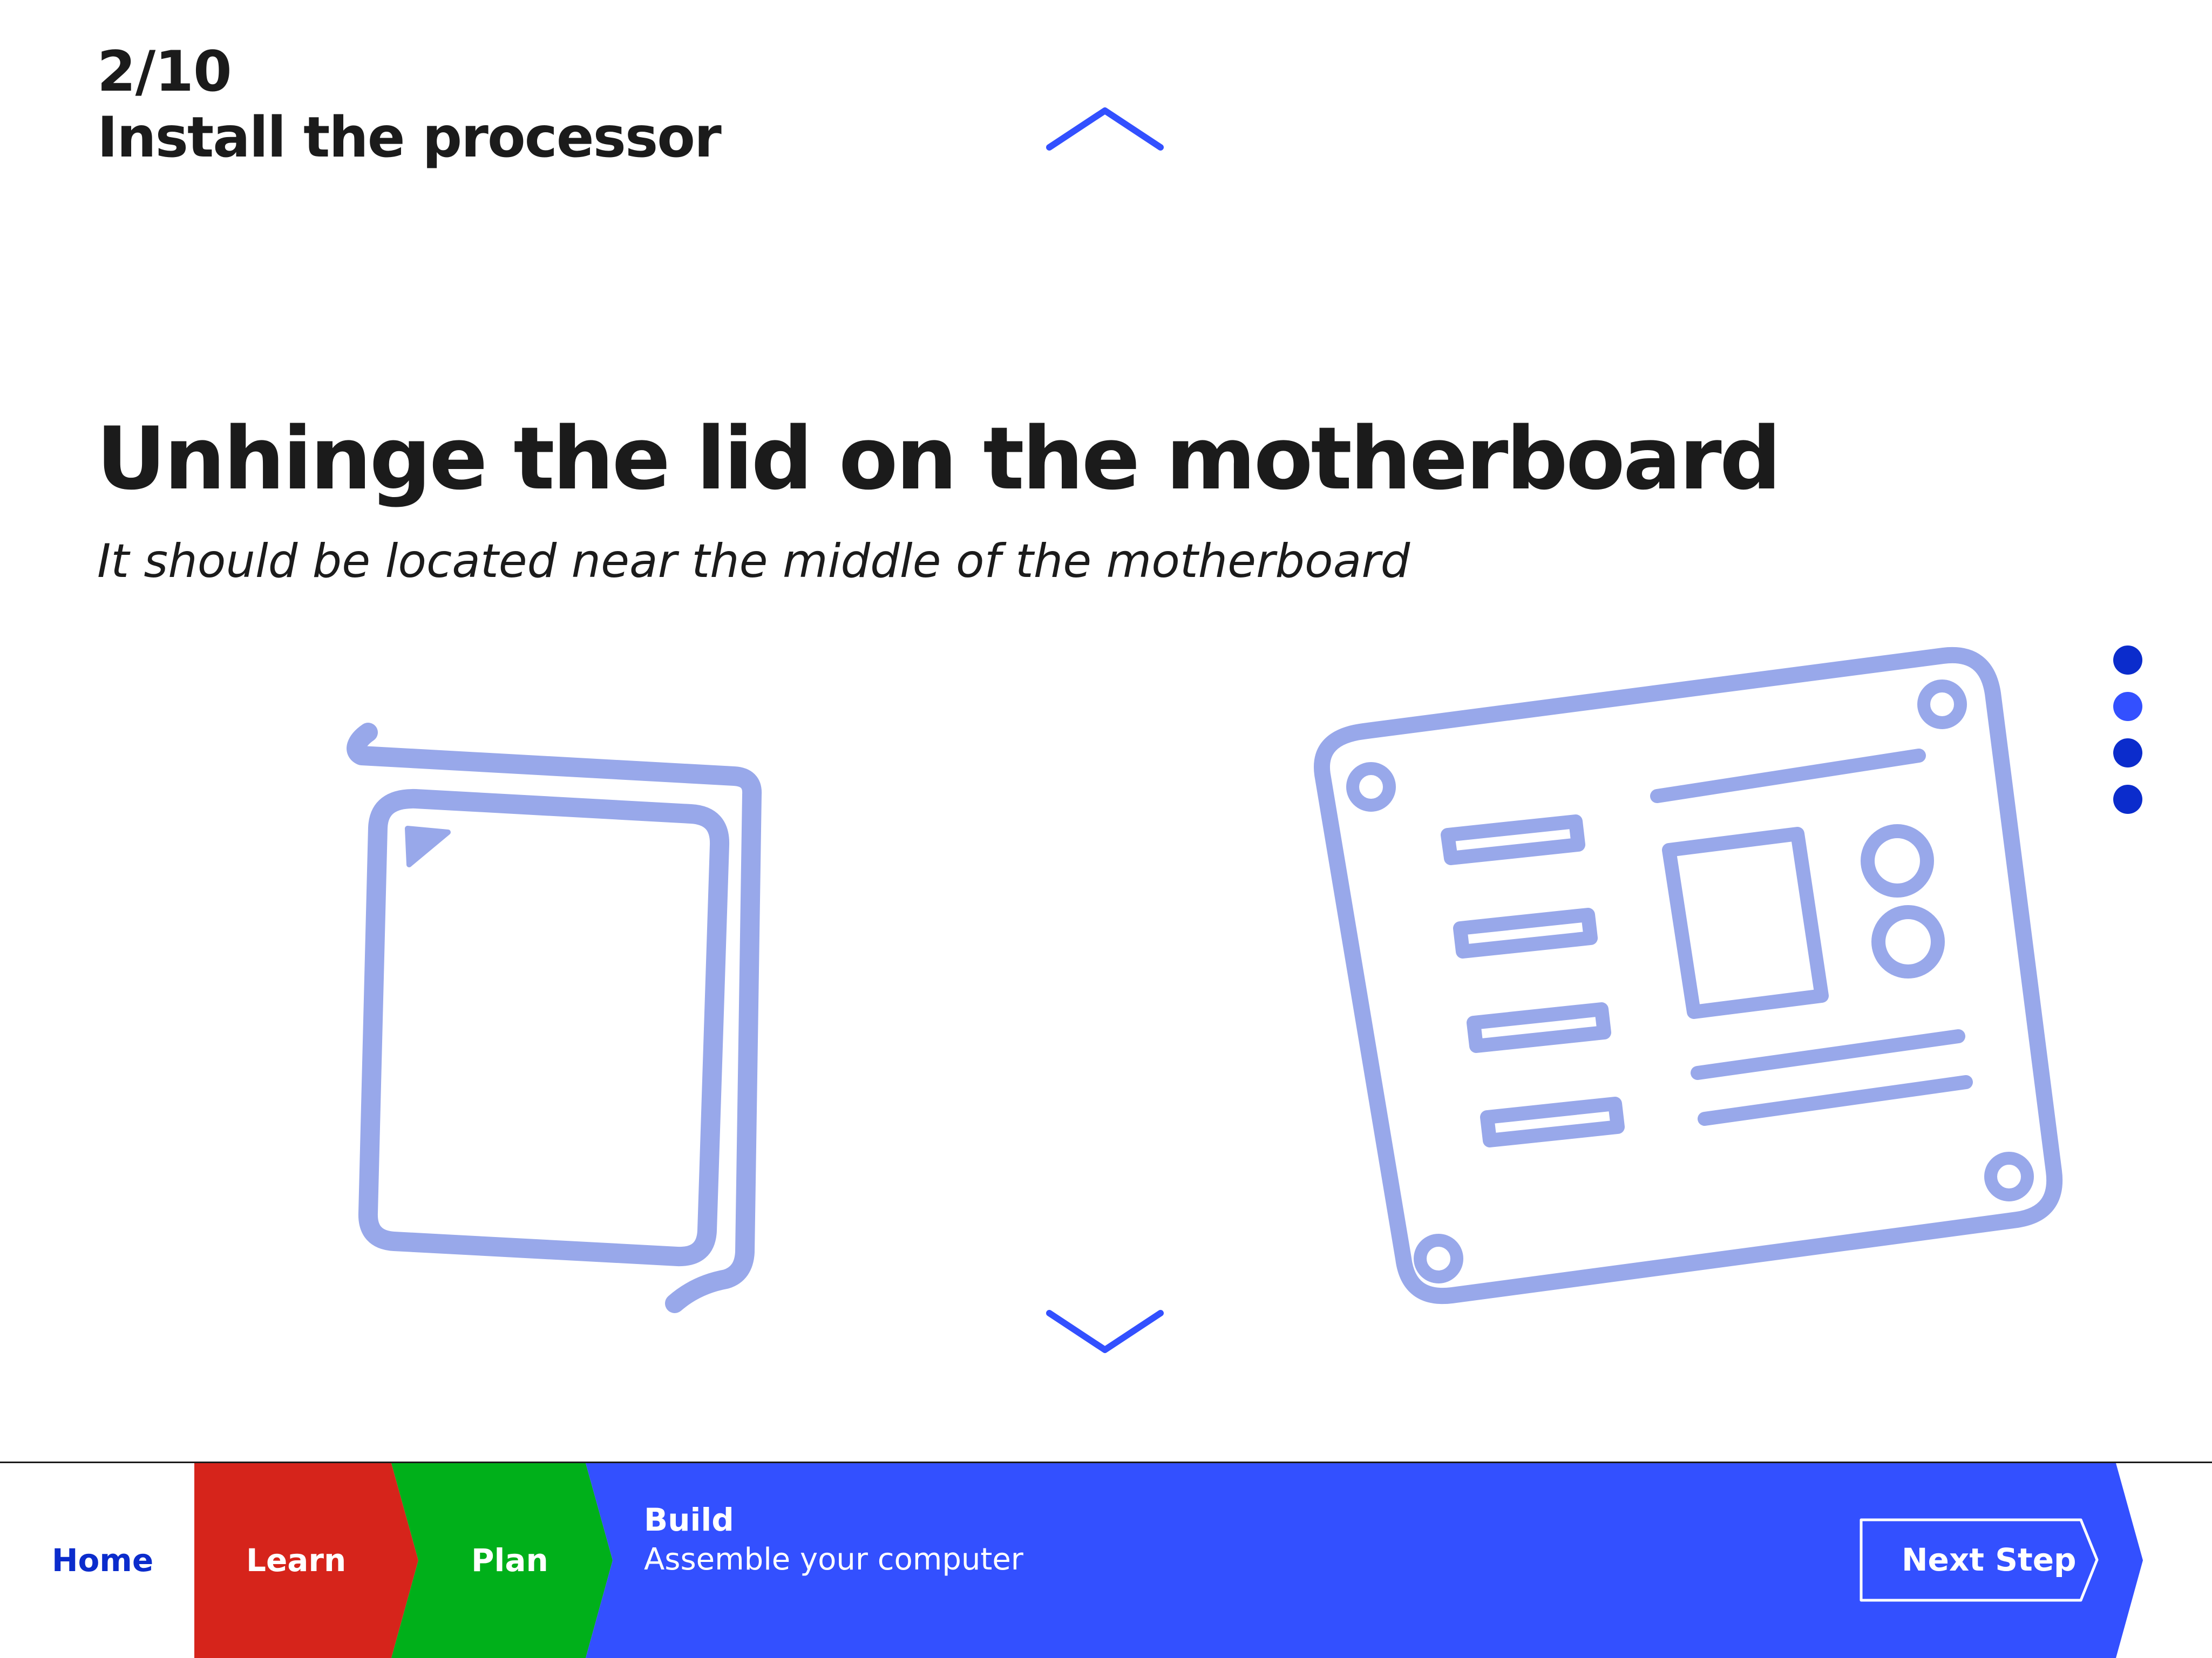  Describe the element at coordinates (1989, 1559) in the screenshot. I see `next-step-label: Next Step` at that location.